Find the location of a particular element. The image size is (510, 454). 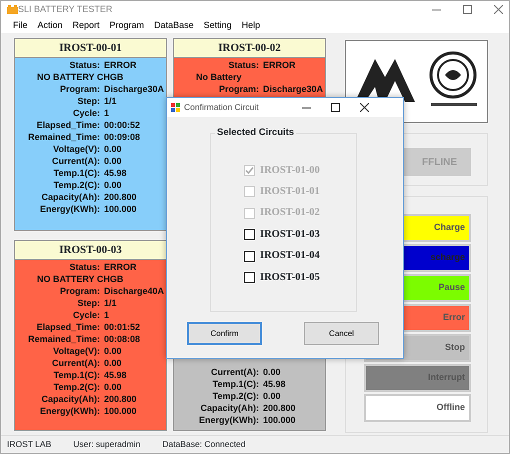

window-title: SLI BATTERY TESTER is located at coordinates (65, 9).